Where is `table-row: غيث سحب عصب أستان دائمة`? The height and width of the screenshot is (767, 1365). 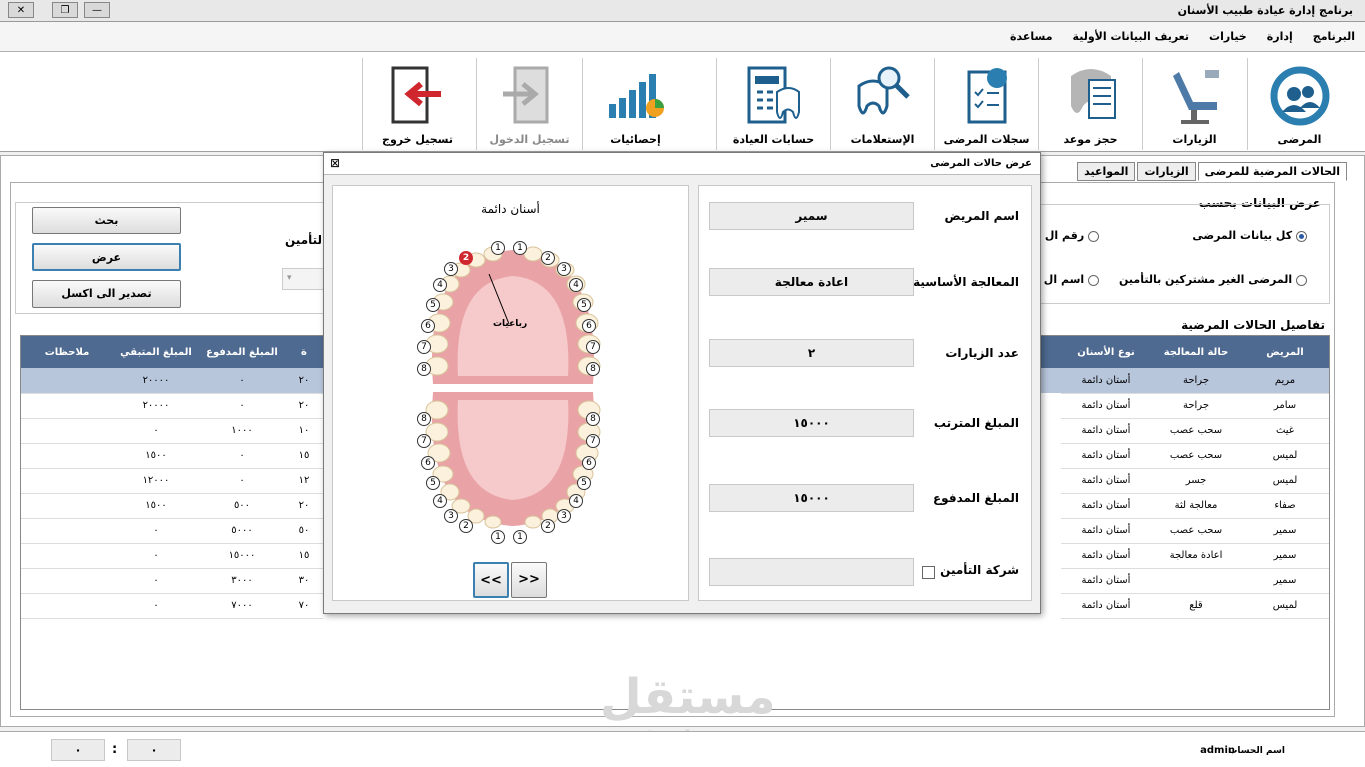
table-row: غيث سحب عصب أستان دائمة is located at coordinates (1195, 431).